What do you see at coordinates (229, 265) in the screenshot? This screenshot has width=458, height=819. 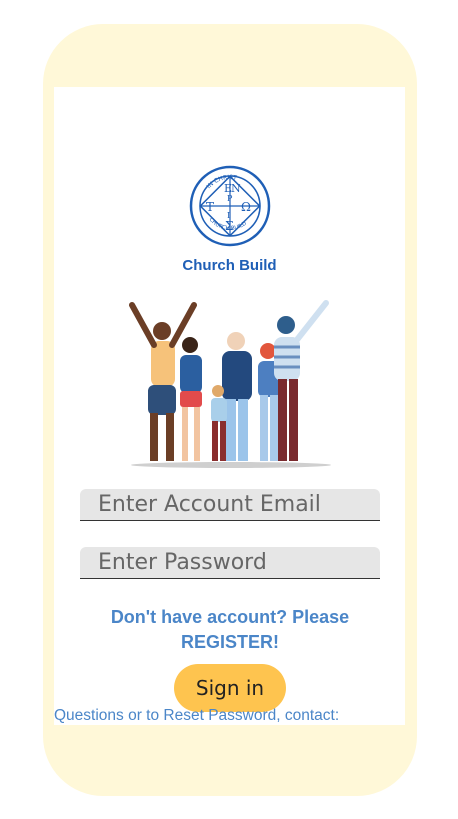 I see `brand-name: Church Build` at bounding box center [229, 265].